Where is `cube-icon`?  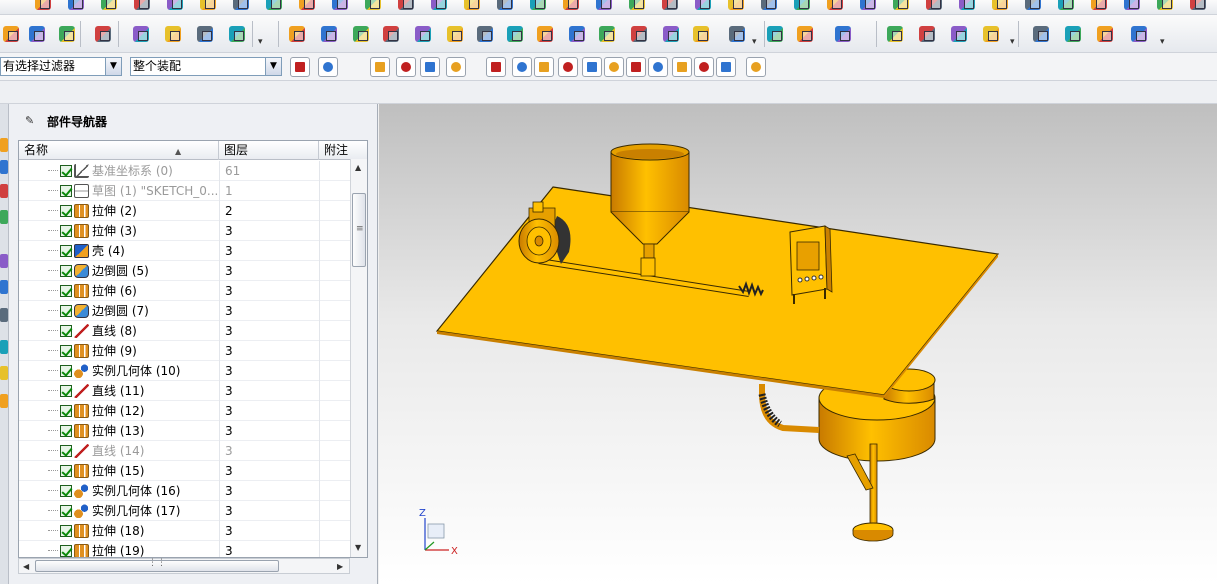
cube-icon is located at coordinates (704, 67).